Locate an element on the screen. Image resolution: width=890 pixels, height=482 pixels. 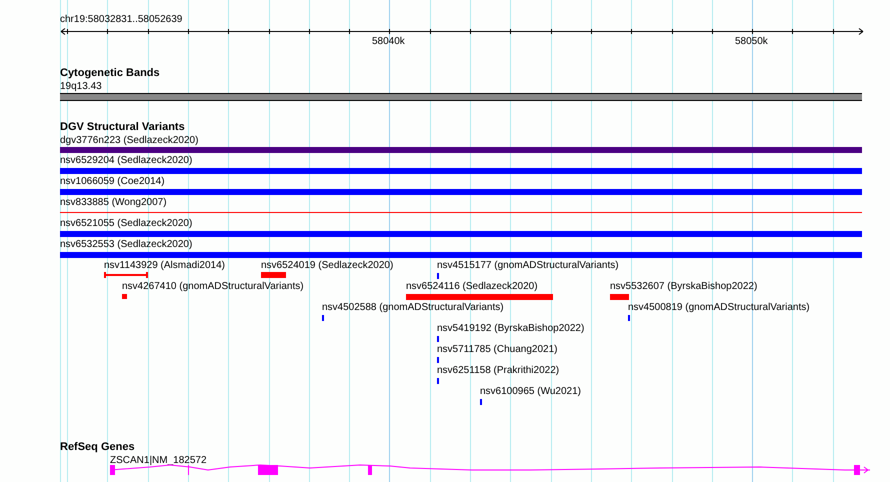
variant-label: nsv833885 (Wong2007) is located at coordinates (113, 202).